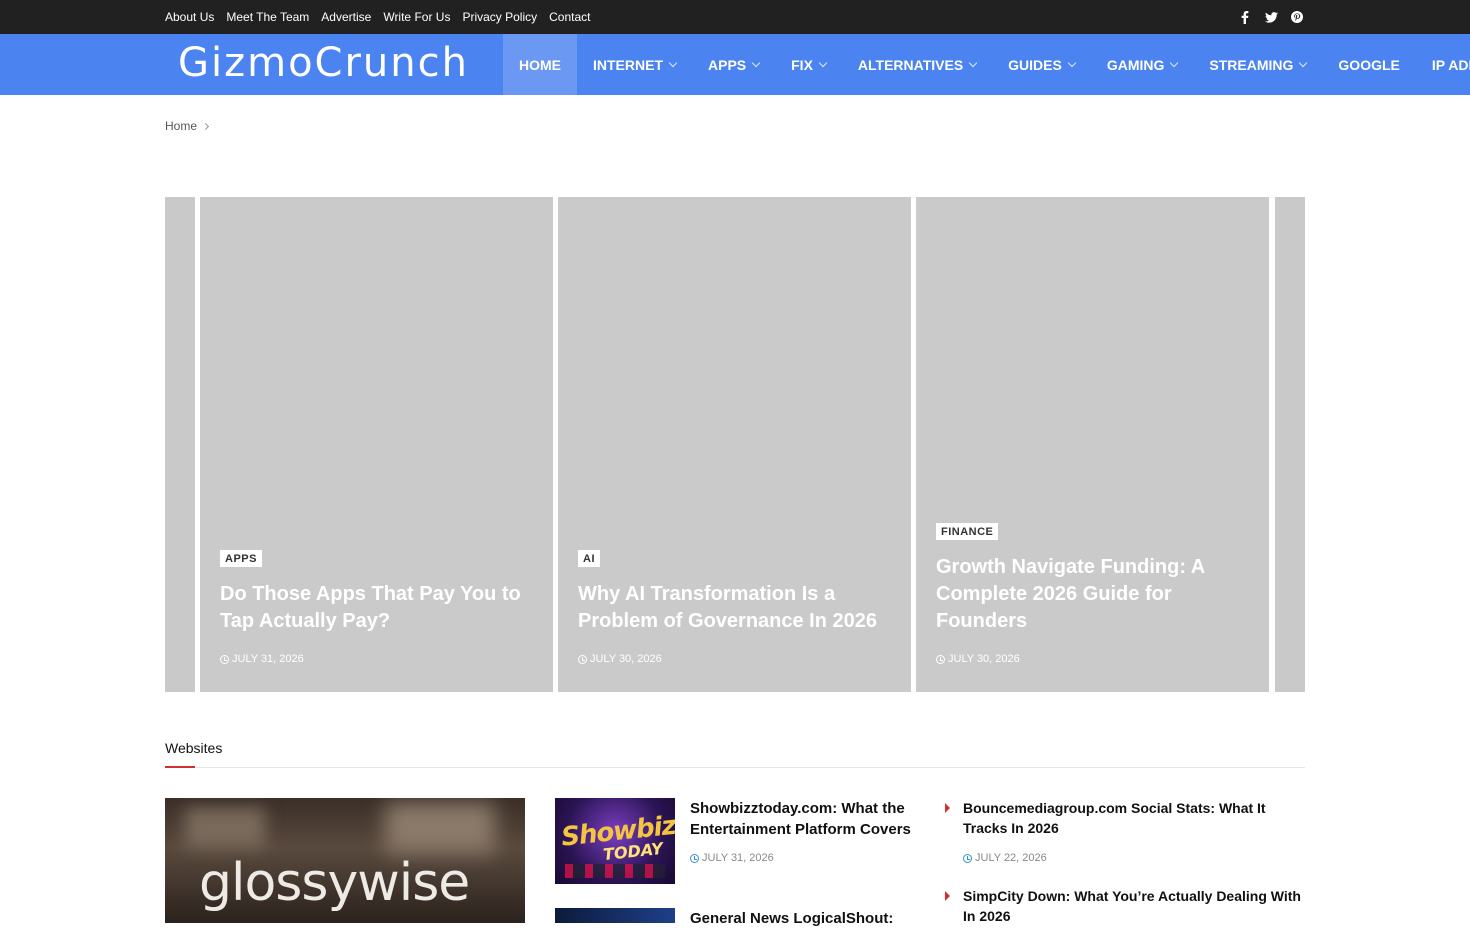 Image resolution: width=1470 pixels, height=929 pixels. I want to click on post-title: General News LogicalShout:, so click(805, 918).